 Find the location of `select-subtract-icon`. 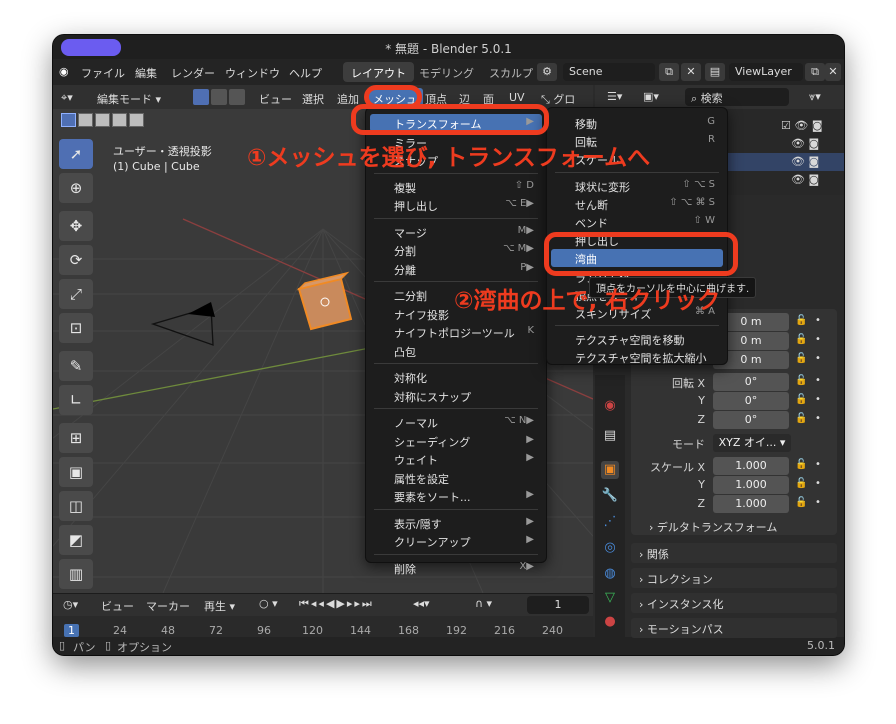

select-subtract-icon is located at coordinates (102, 120).